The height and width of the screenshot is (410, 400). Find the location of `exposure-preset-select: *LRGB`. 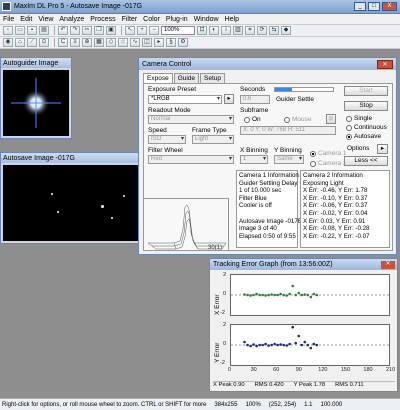

exposure-preset-select: *LRGB is located at coordinates (185, 99).